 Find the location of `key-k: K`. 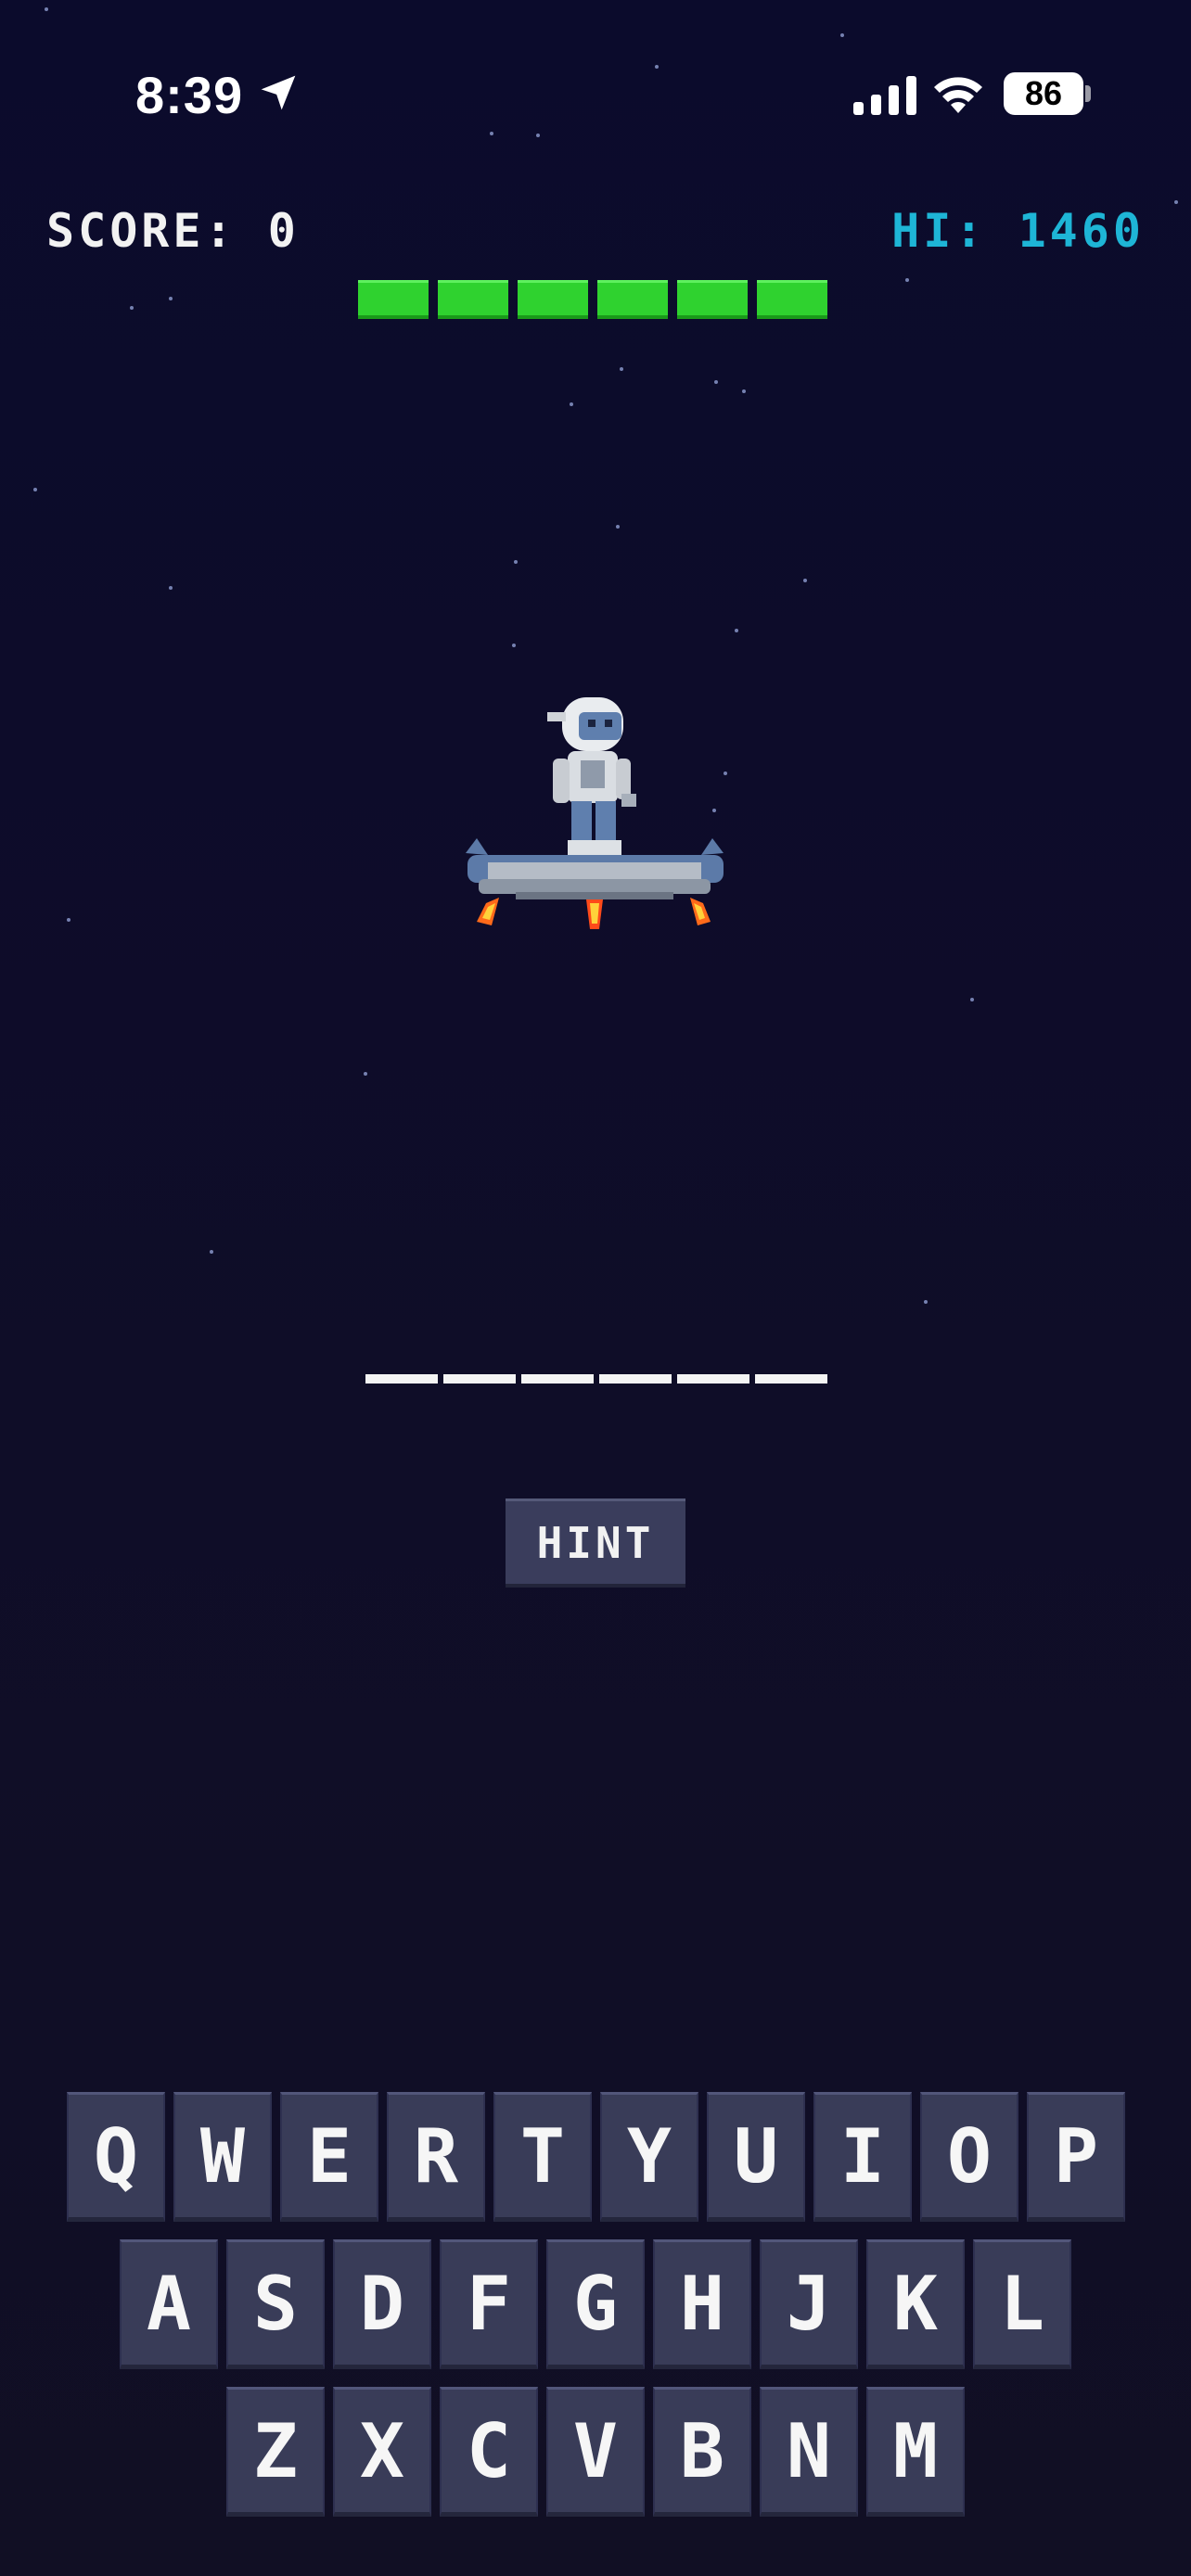

key-k: K is located at coordinates (916, 2304).